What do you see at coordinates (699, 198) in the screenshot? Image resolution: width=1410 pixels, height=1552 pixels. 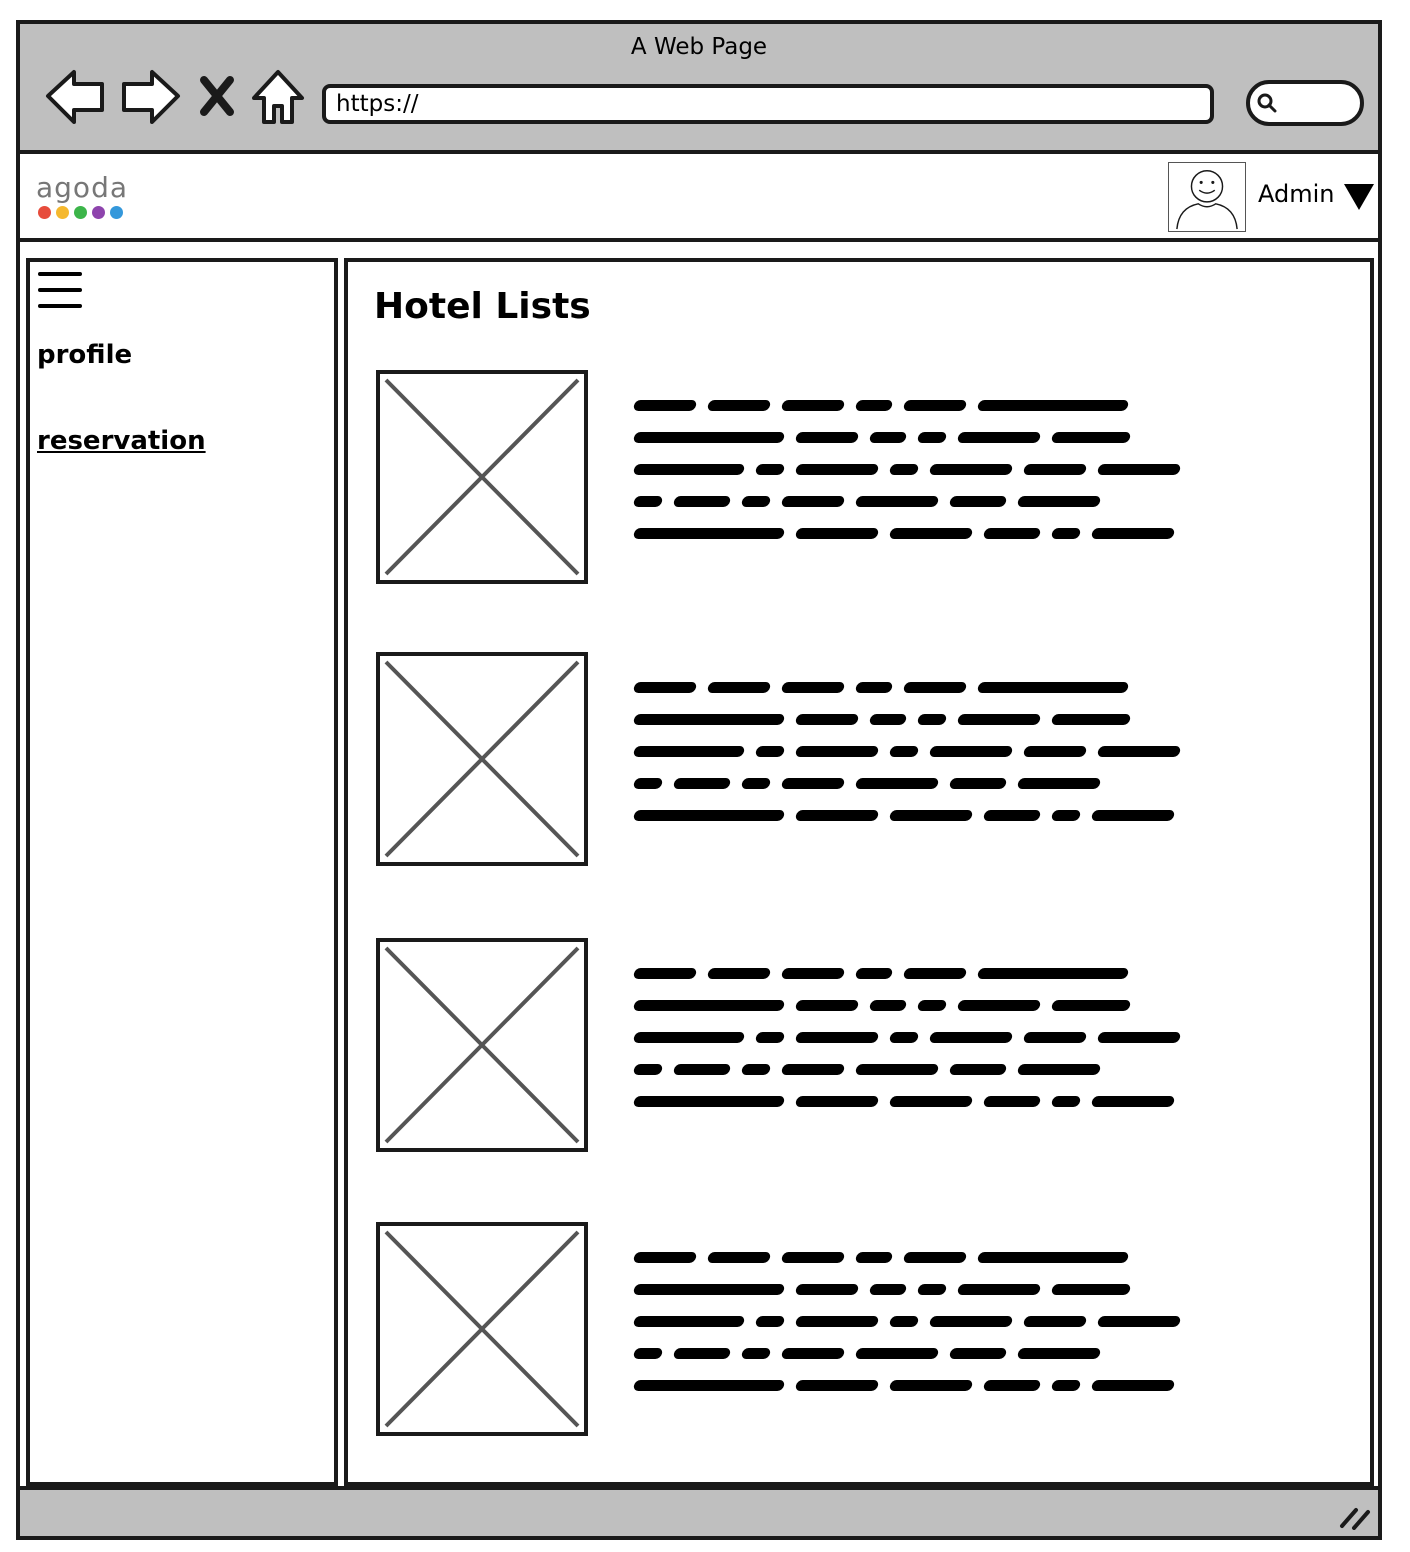 I see `site-header: agoda Admin` at bounding box center [699, 198].